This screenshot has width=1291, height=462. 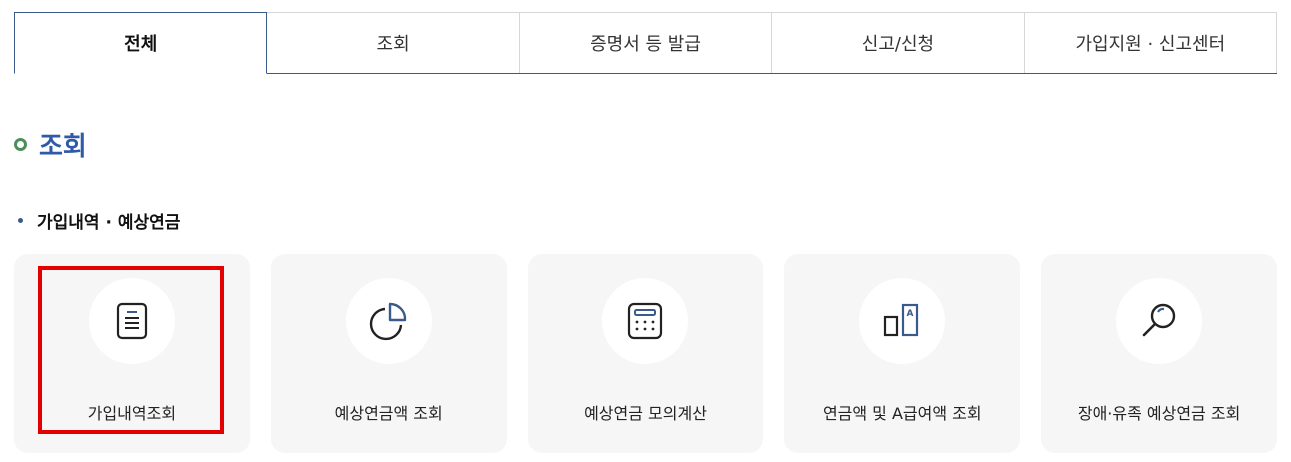 I want to click on card-label: 예상연금액 조회, so click(x=388, y=413).